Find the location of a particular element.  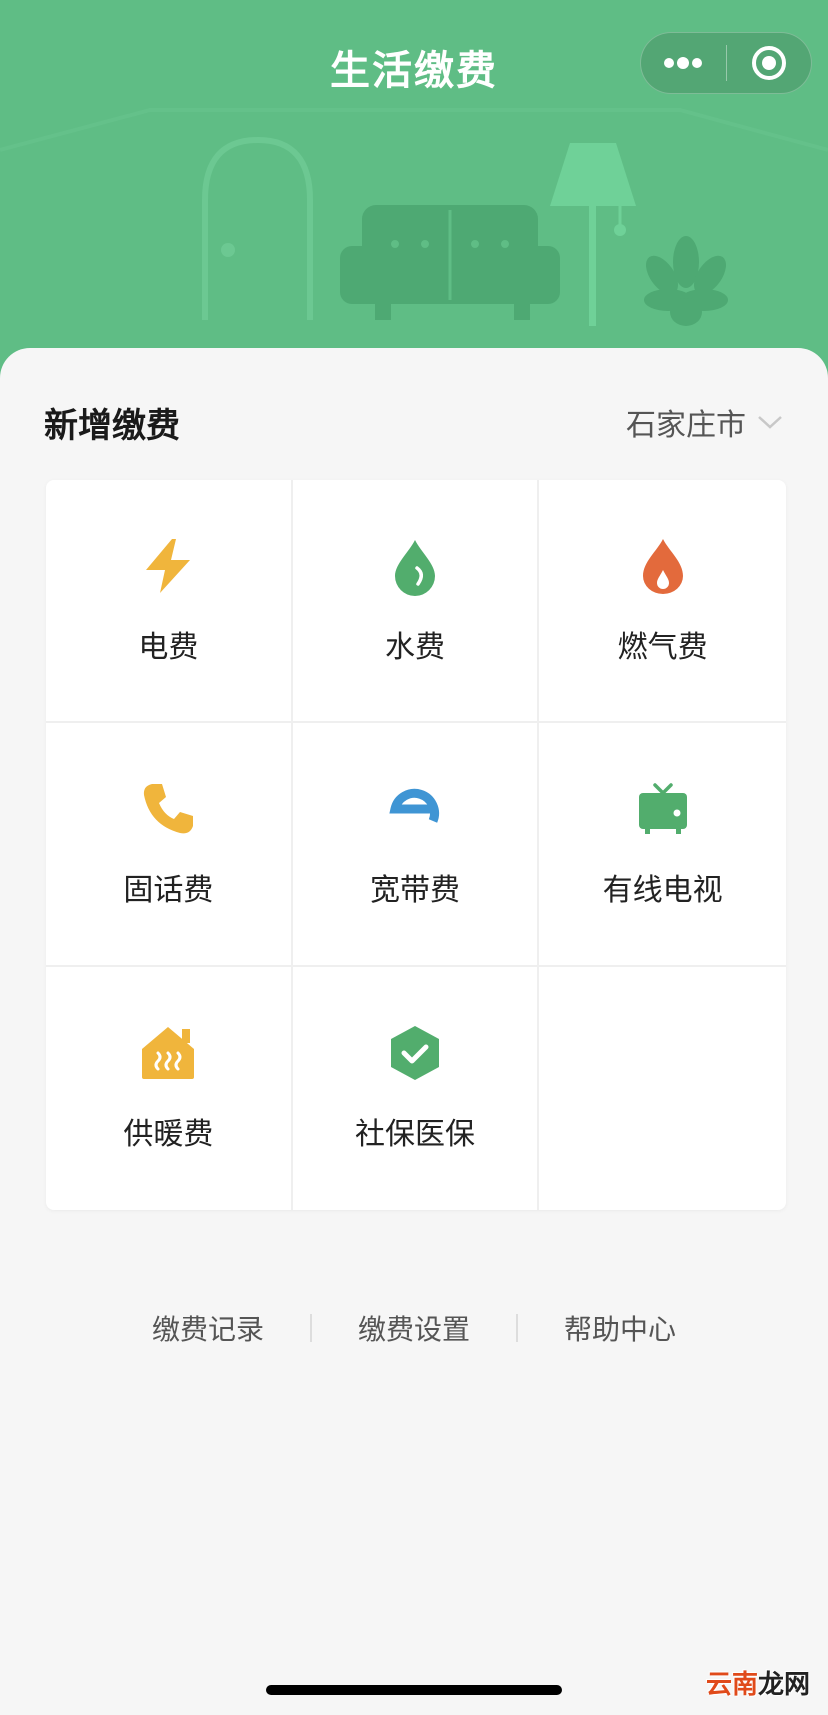

more-button is located at coordinates (683, 63).